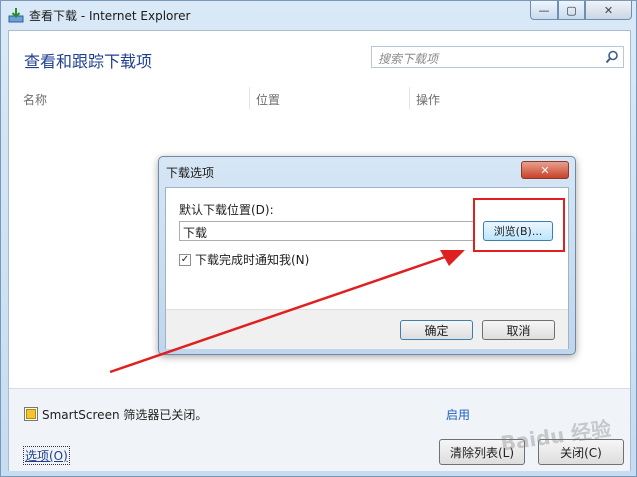 This screenshot has width=637, height=477. I want to click on minimize-button: —, so click(544, 10).